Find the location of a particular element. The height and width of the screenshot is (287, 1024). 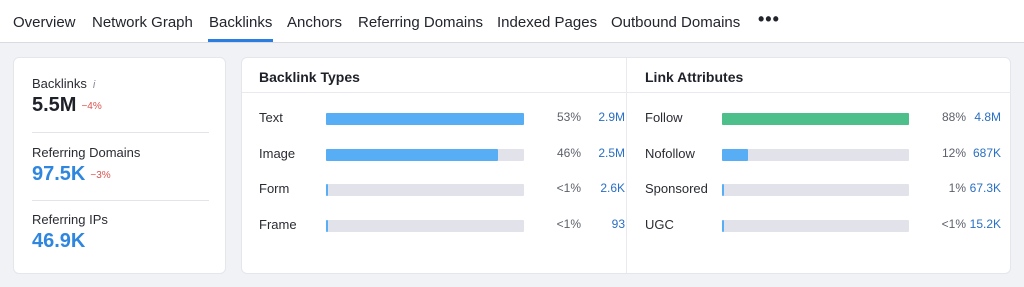

backlink-type-row-frame: Frame <1% 93 is located at coordinates (442, 225).